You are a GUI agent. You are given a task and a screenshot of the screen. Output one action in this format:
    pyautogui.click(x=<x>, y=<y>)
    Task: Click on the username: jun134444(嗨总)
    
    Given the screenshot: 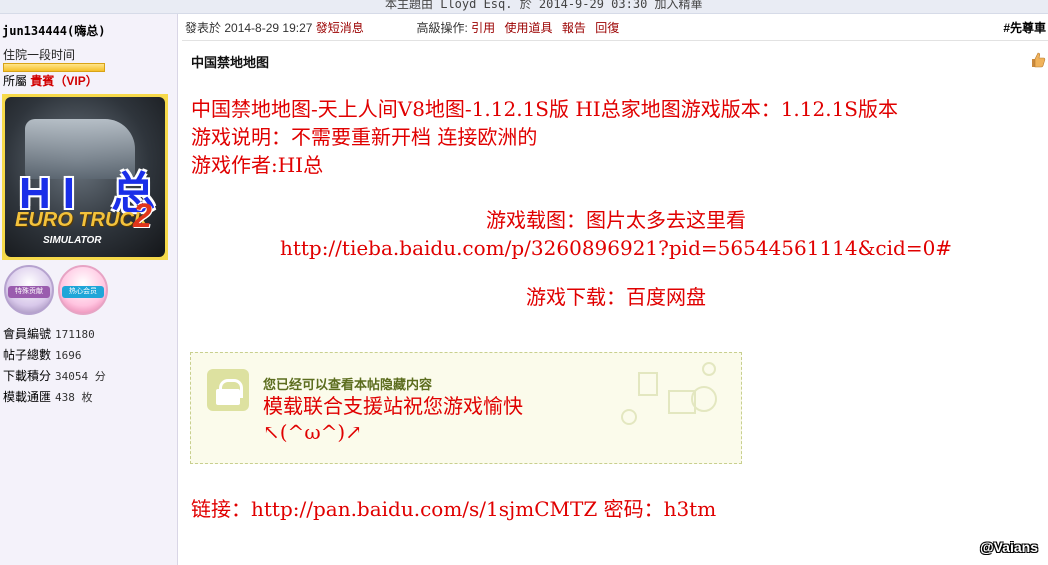 What is the action you would take?
    pyautogui.click(x=53, y=30)
    